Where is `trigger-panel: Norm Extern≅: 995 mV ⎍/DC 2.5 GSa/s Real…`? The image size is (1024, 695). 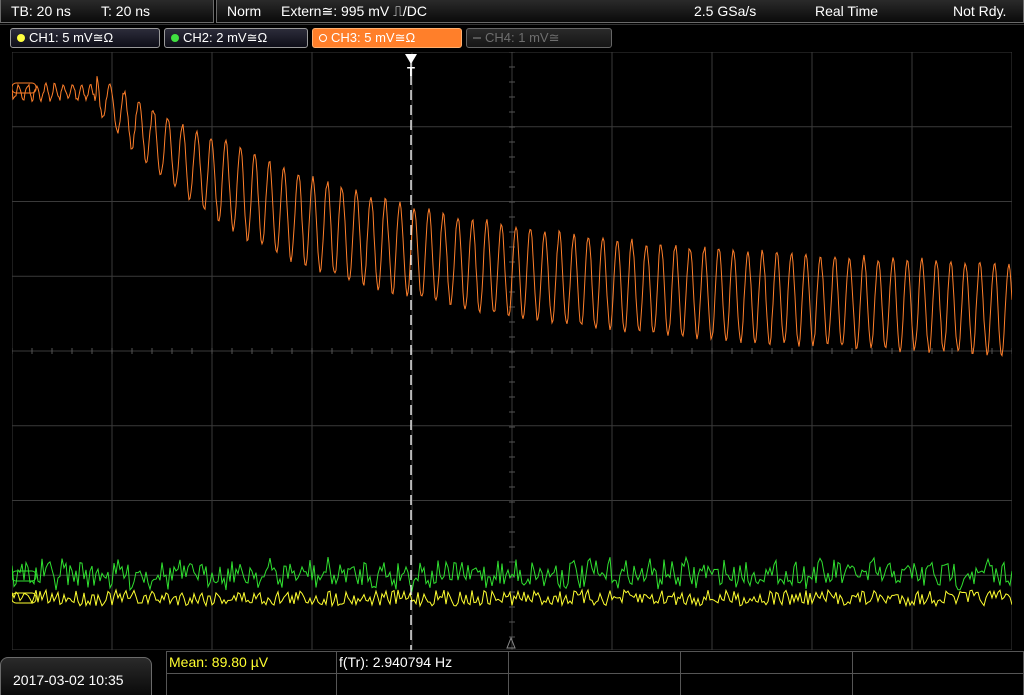
trigger-panel: Norm Extern≅: 995 mV ⎍/DC 2.5 GSa/s Real… is located at coordinates (620, 11).